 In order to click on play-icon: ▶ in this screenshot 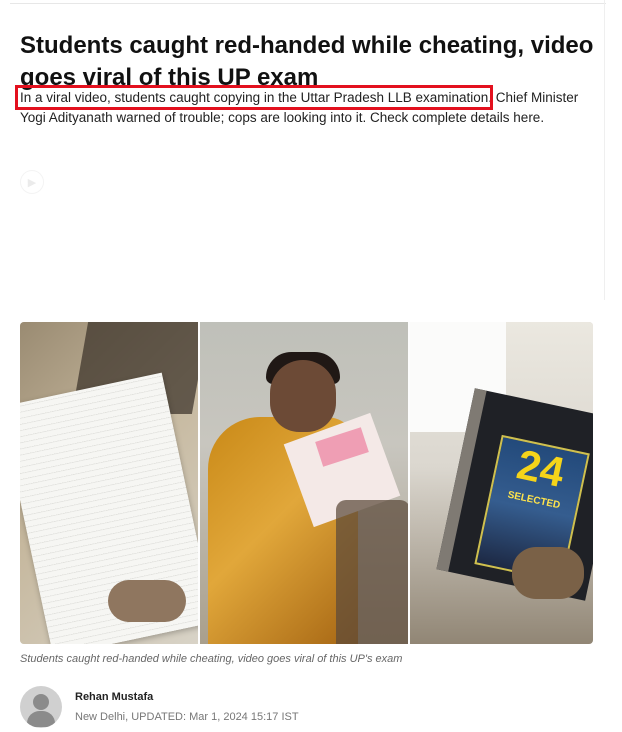, I will do `click(32, 182)`.